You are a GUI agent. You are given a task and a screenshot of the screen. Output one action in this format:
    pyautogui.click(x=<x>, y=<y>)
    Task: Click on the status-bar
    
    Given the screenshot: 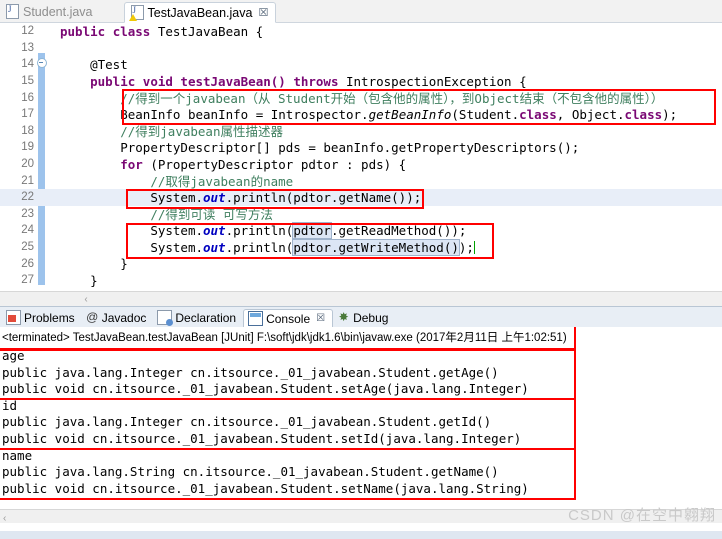 What is the action you would take?
    pyautogui.click(x=361, y=535)
    